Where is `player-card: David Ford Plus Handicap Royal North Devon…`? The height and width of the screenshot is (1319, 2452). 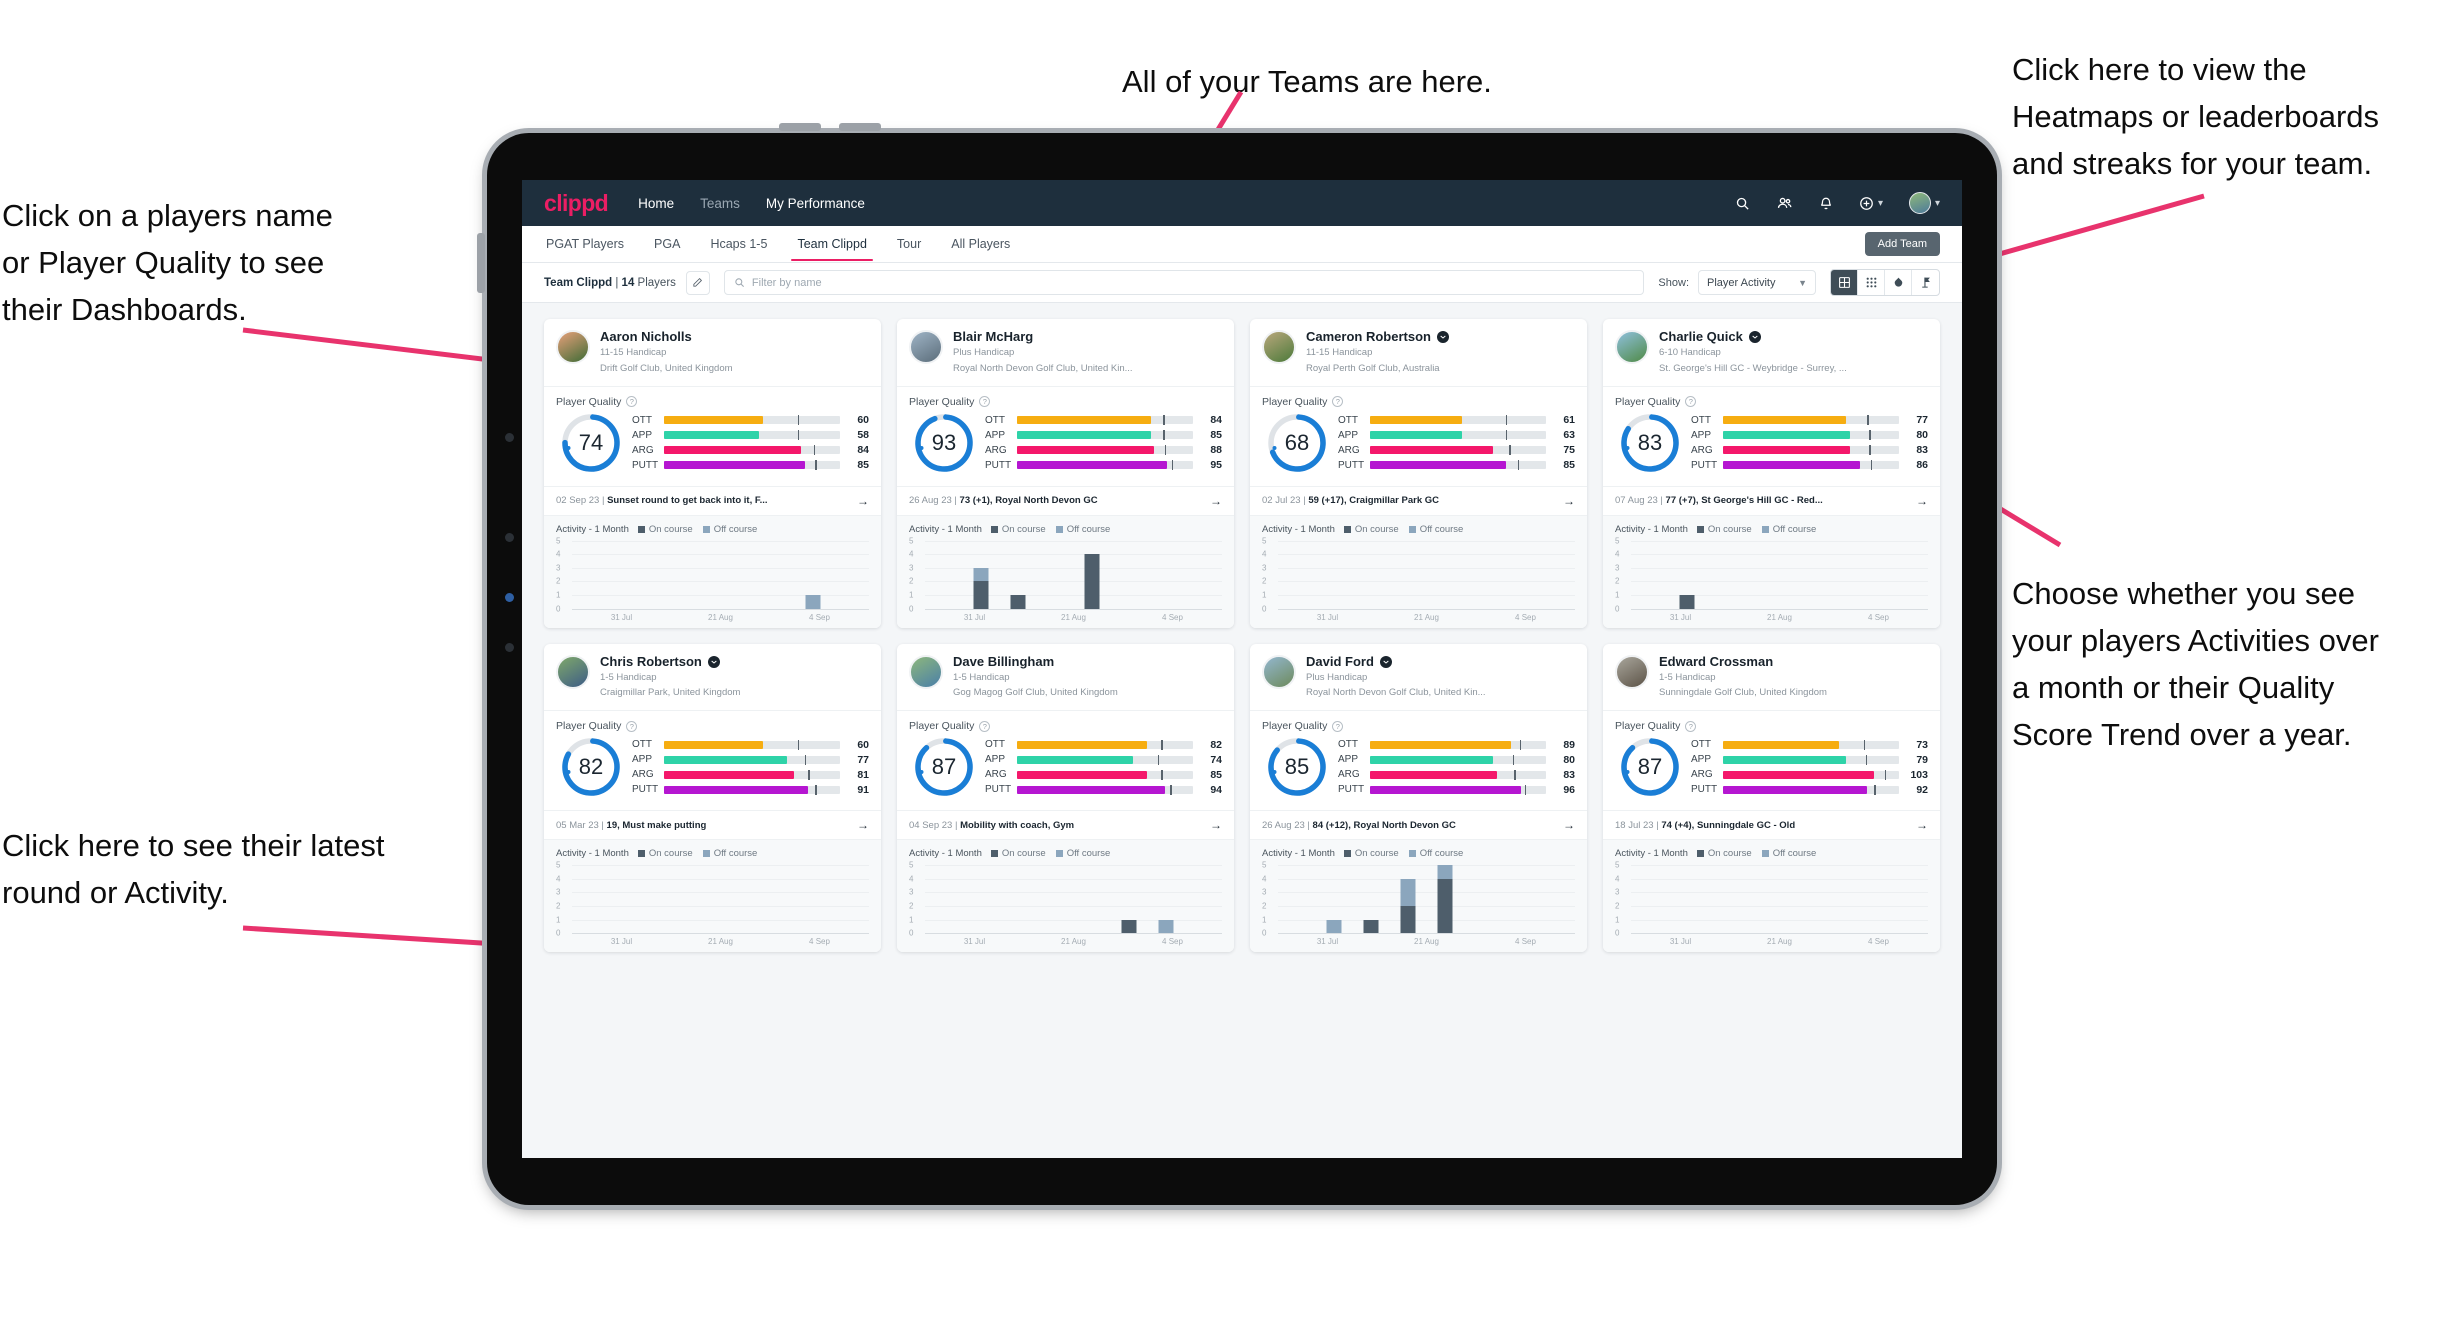 player-card: David Ford Plus Handicap Royal North Devon… is located at coordinates (1418, 798).